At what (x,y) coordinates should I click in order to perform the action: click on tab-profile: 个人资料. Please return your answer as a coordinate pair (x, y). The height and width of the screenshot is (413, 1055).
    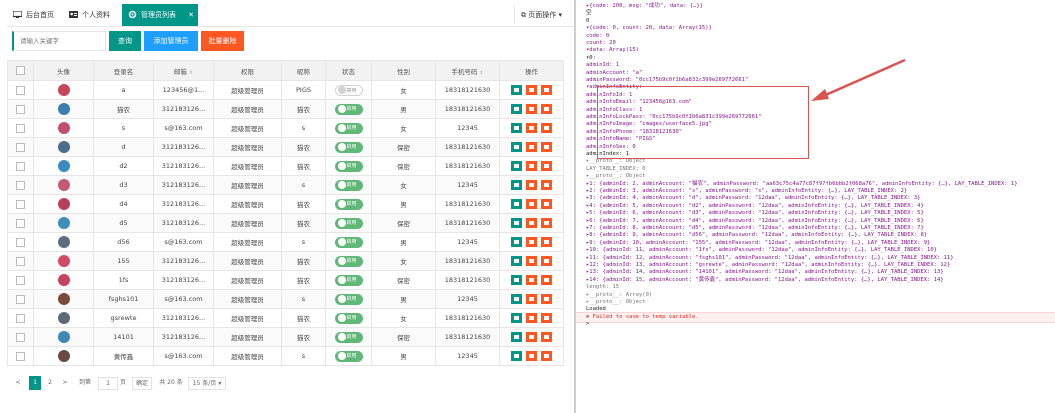
    Looking at the image, I should click on (92, 15).